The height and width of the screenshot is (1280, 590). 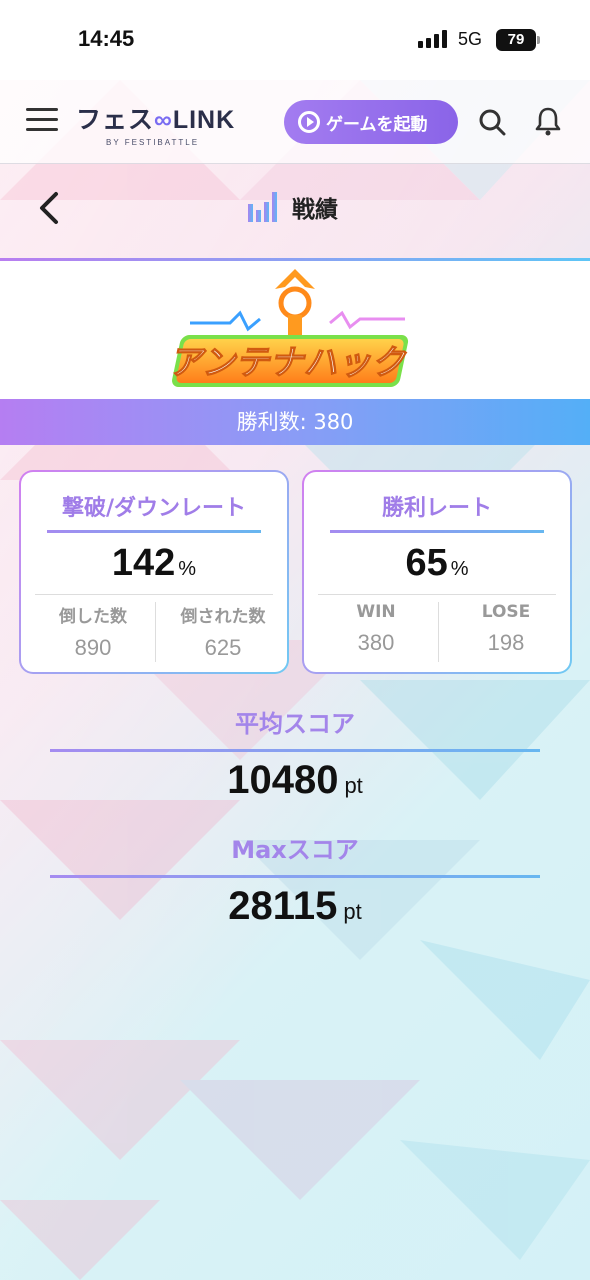 I want to click on app-logo: フェス∞LINK BY FESTIBATTLE, so click(x=166, y=125).